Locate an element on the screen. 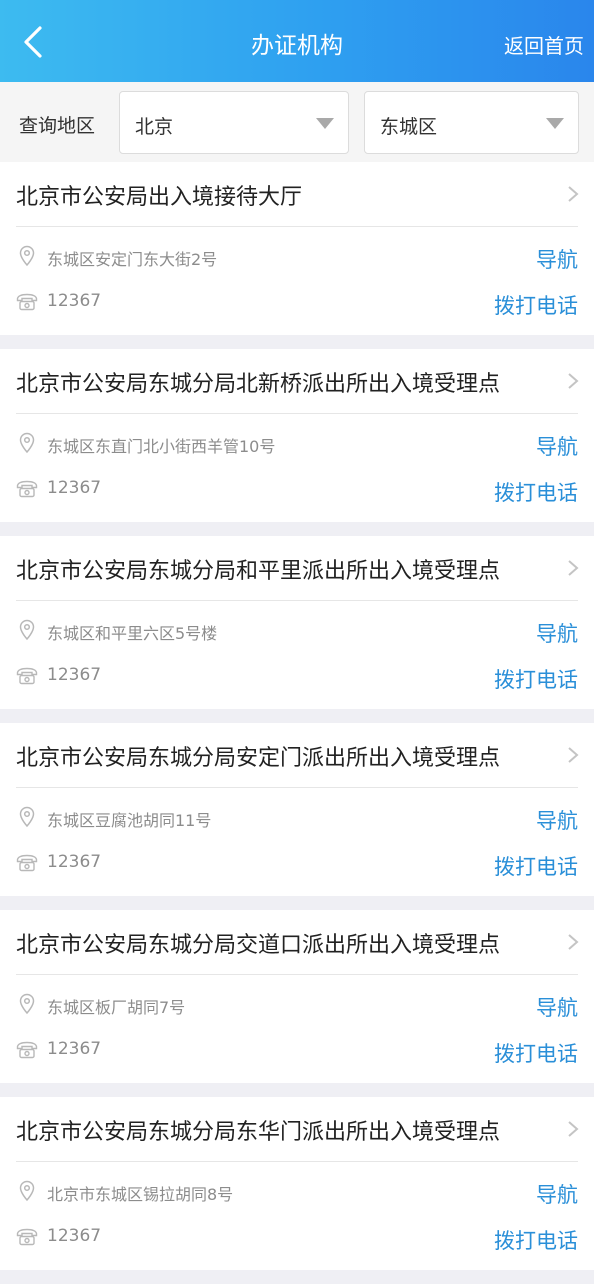 The height and width of the screenshot is (1284, 594). office-address: 东城区豆腐池胡同11号 is located at coordinates (129, 820).